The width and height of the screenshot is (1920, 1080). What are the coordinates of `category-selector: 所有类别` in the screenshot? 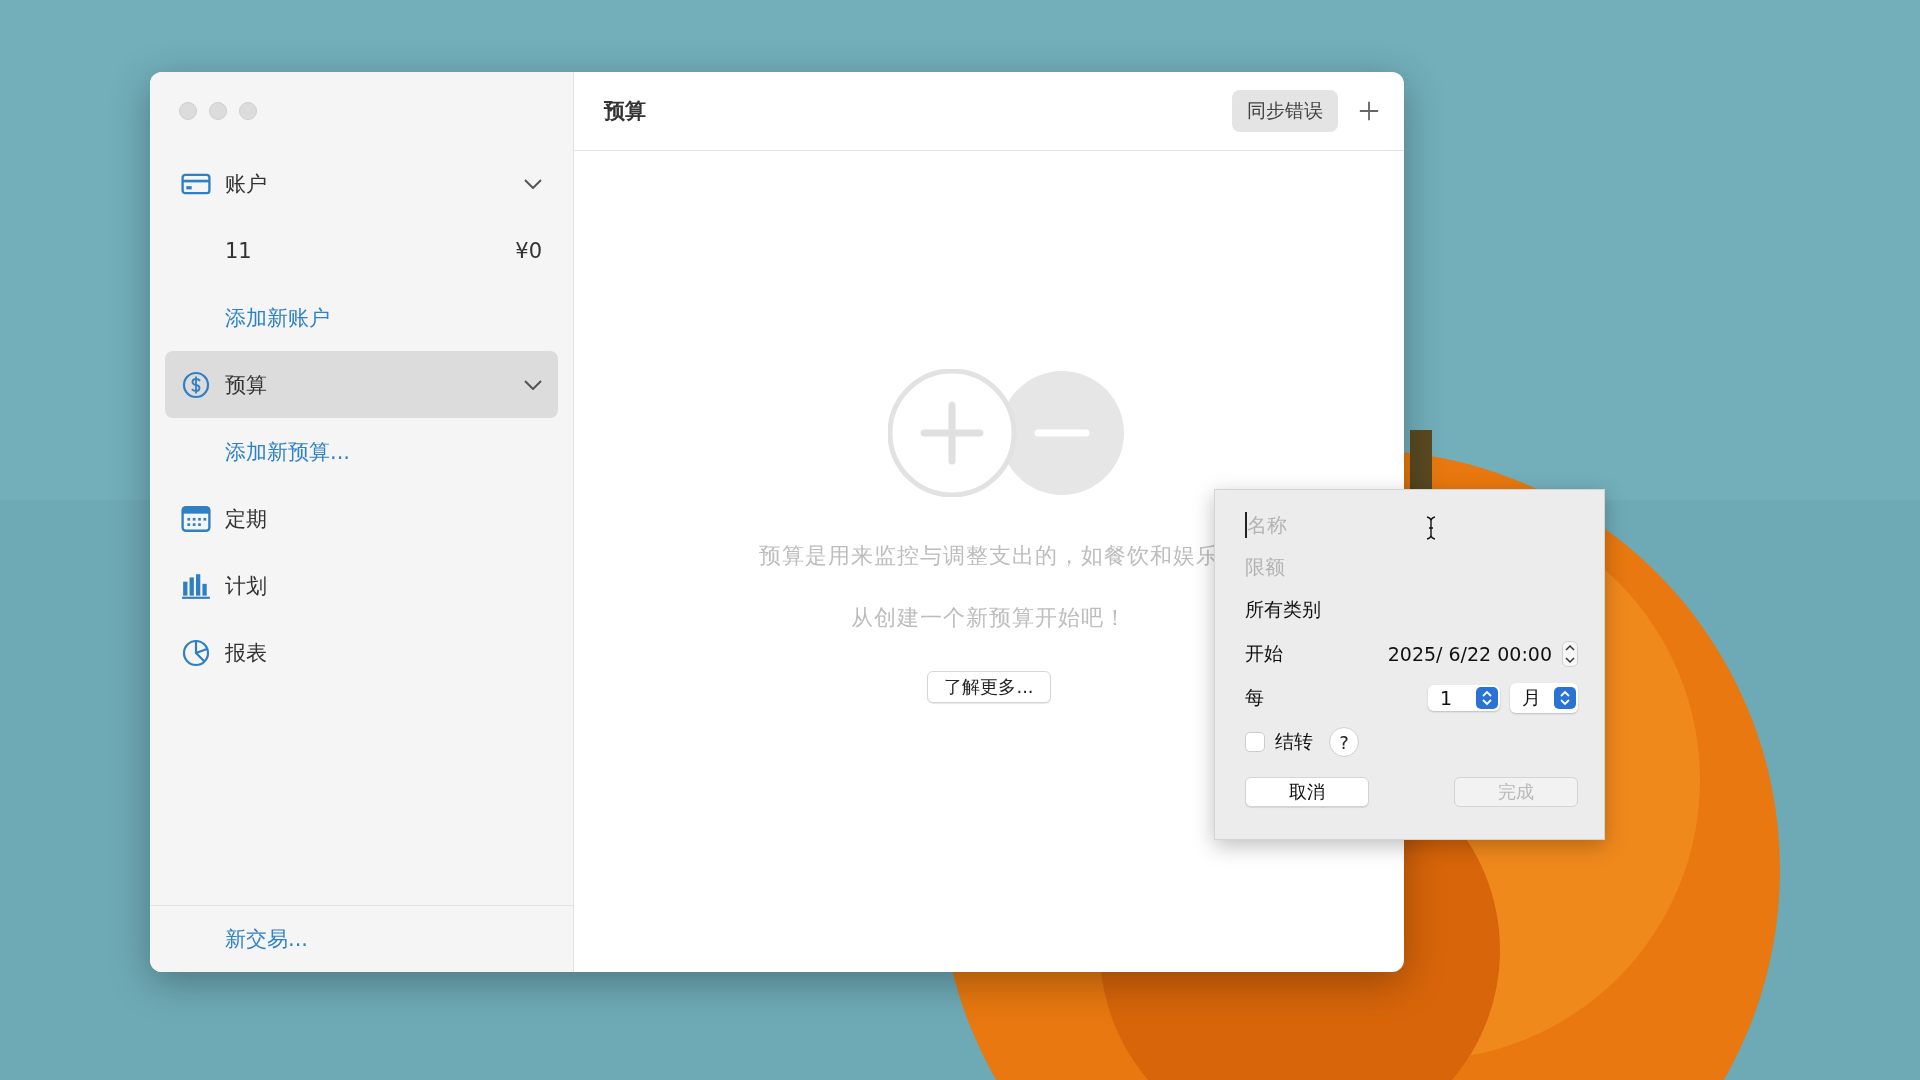 It's located at (1283, 610).